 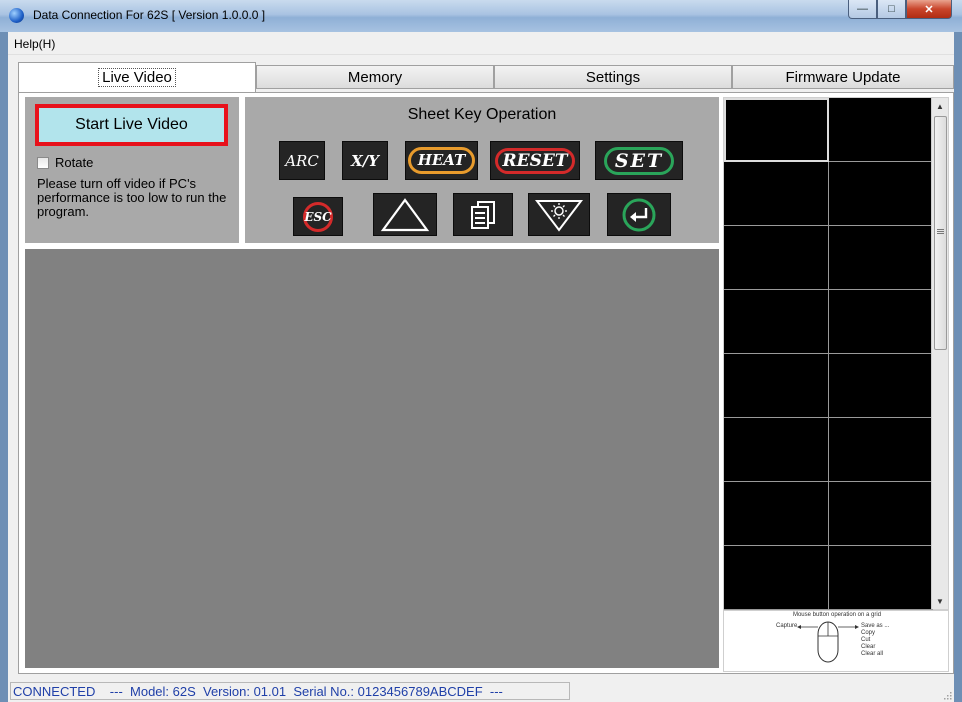 What do you see at coordinates (613, 77) in the screenshot?
I see `tab-settings: Settings` at bounding box center [613, 77].